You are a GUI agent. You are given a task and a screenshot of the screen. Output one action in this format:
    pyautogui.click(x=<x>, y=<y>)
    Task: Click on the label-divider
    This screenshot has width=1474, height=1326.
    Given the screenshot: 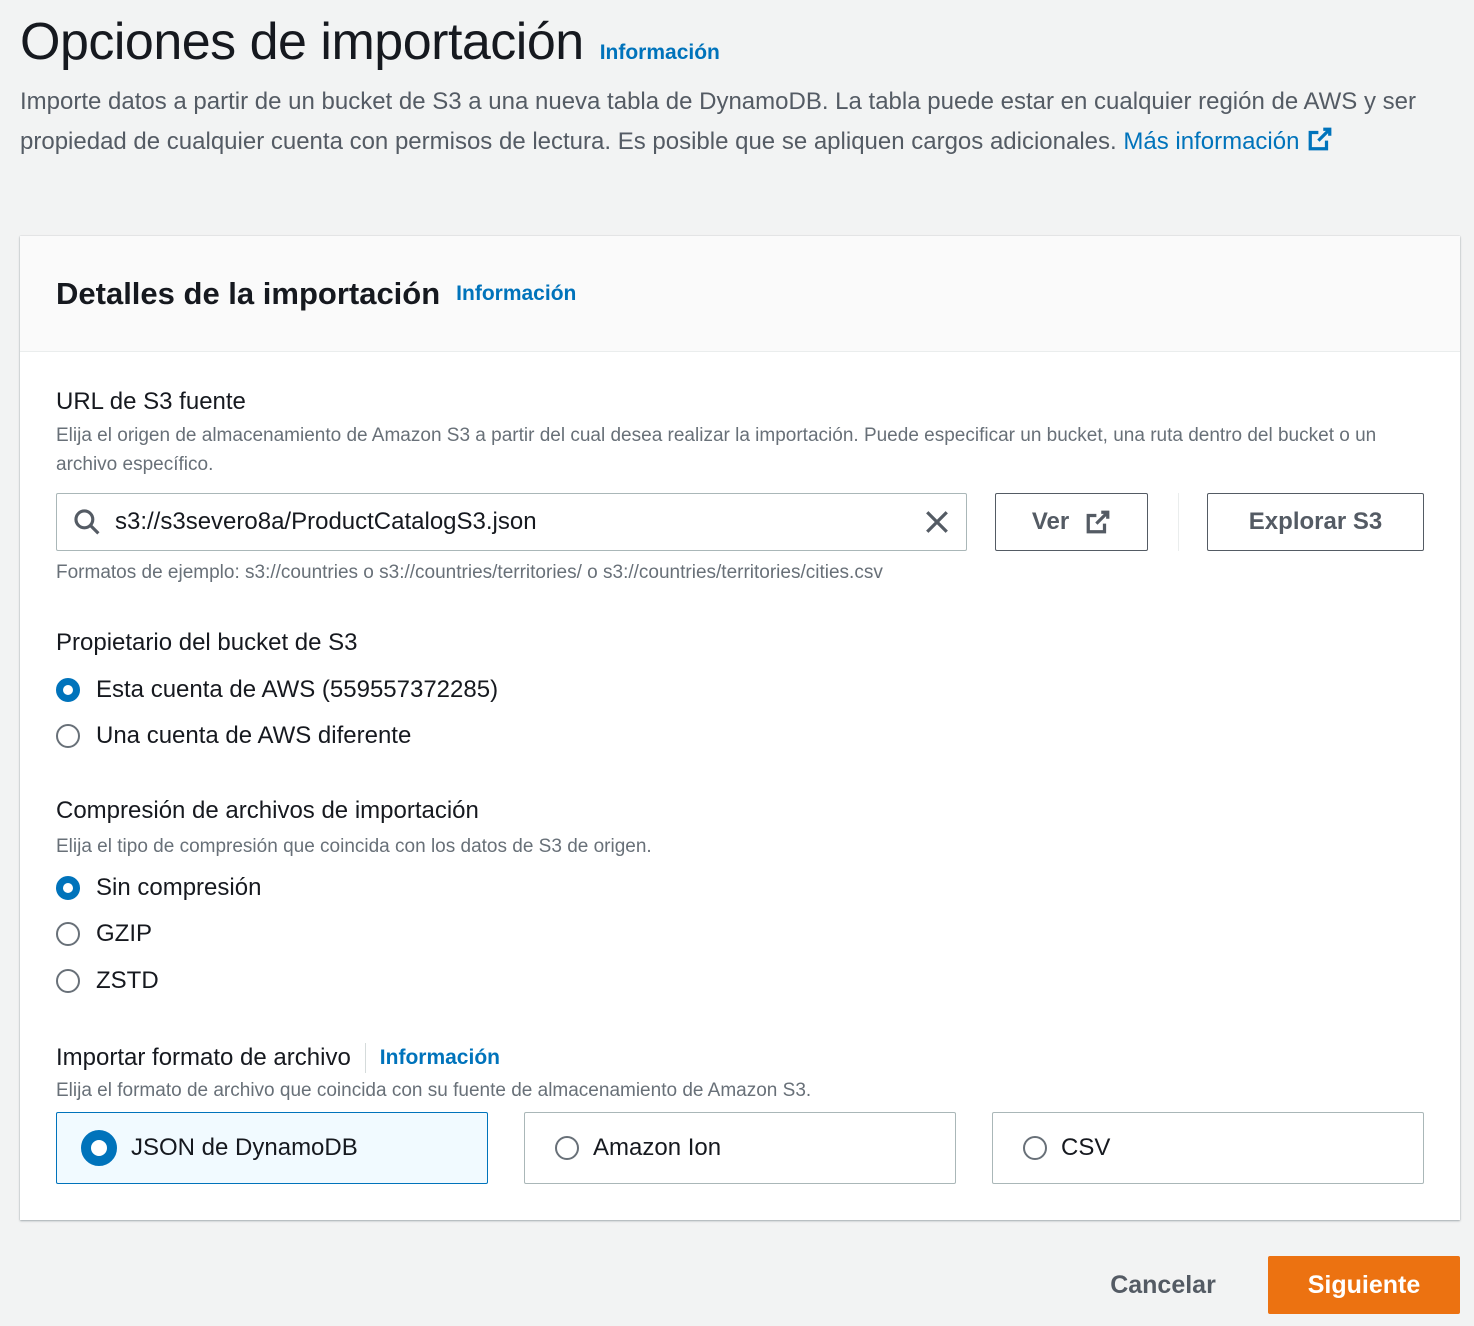 What is the action you would take?
    pyautogui.click(x=365, y=1058)
    